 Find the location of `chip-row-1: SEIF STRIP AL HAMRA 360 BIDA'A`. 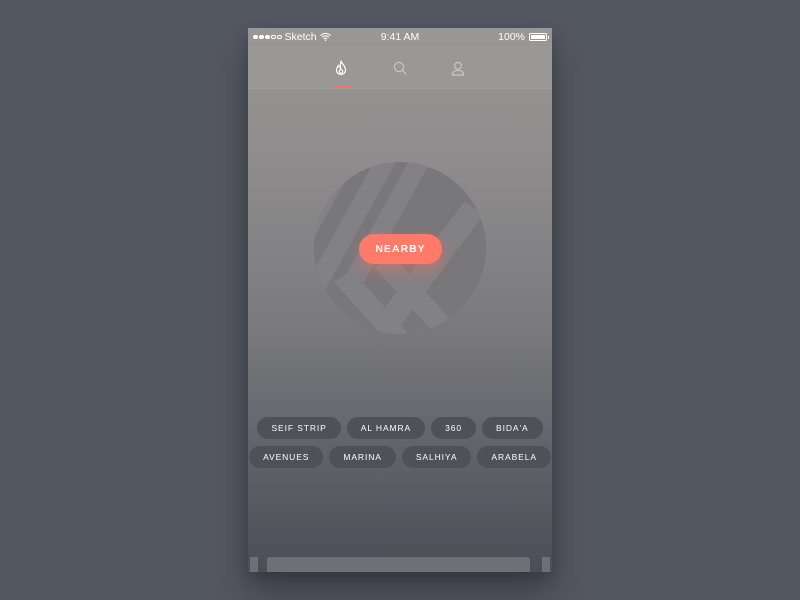

chip-row-1: SEIF STRIP AL HAMRA 360 BIDA'A is located at coordinates (400, 428).